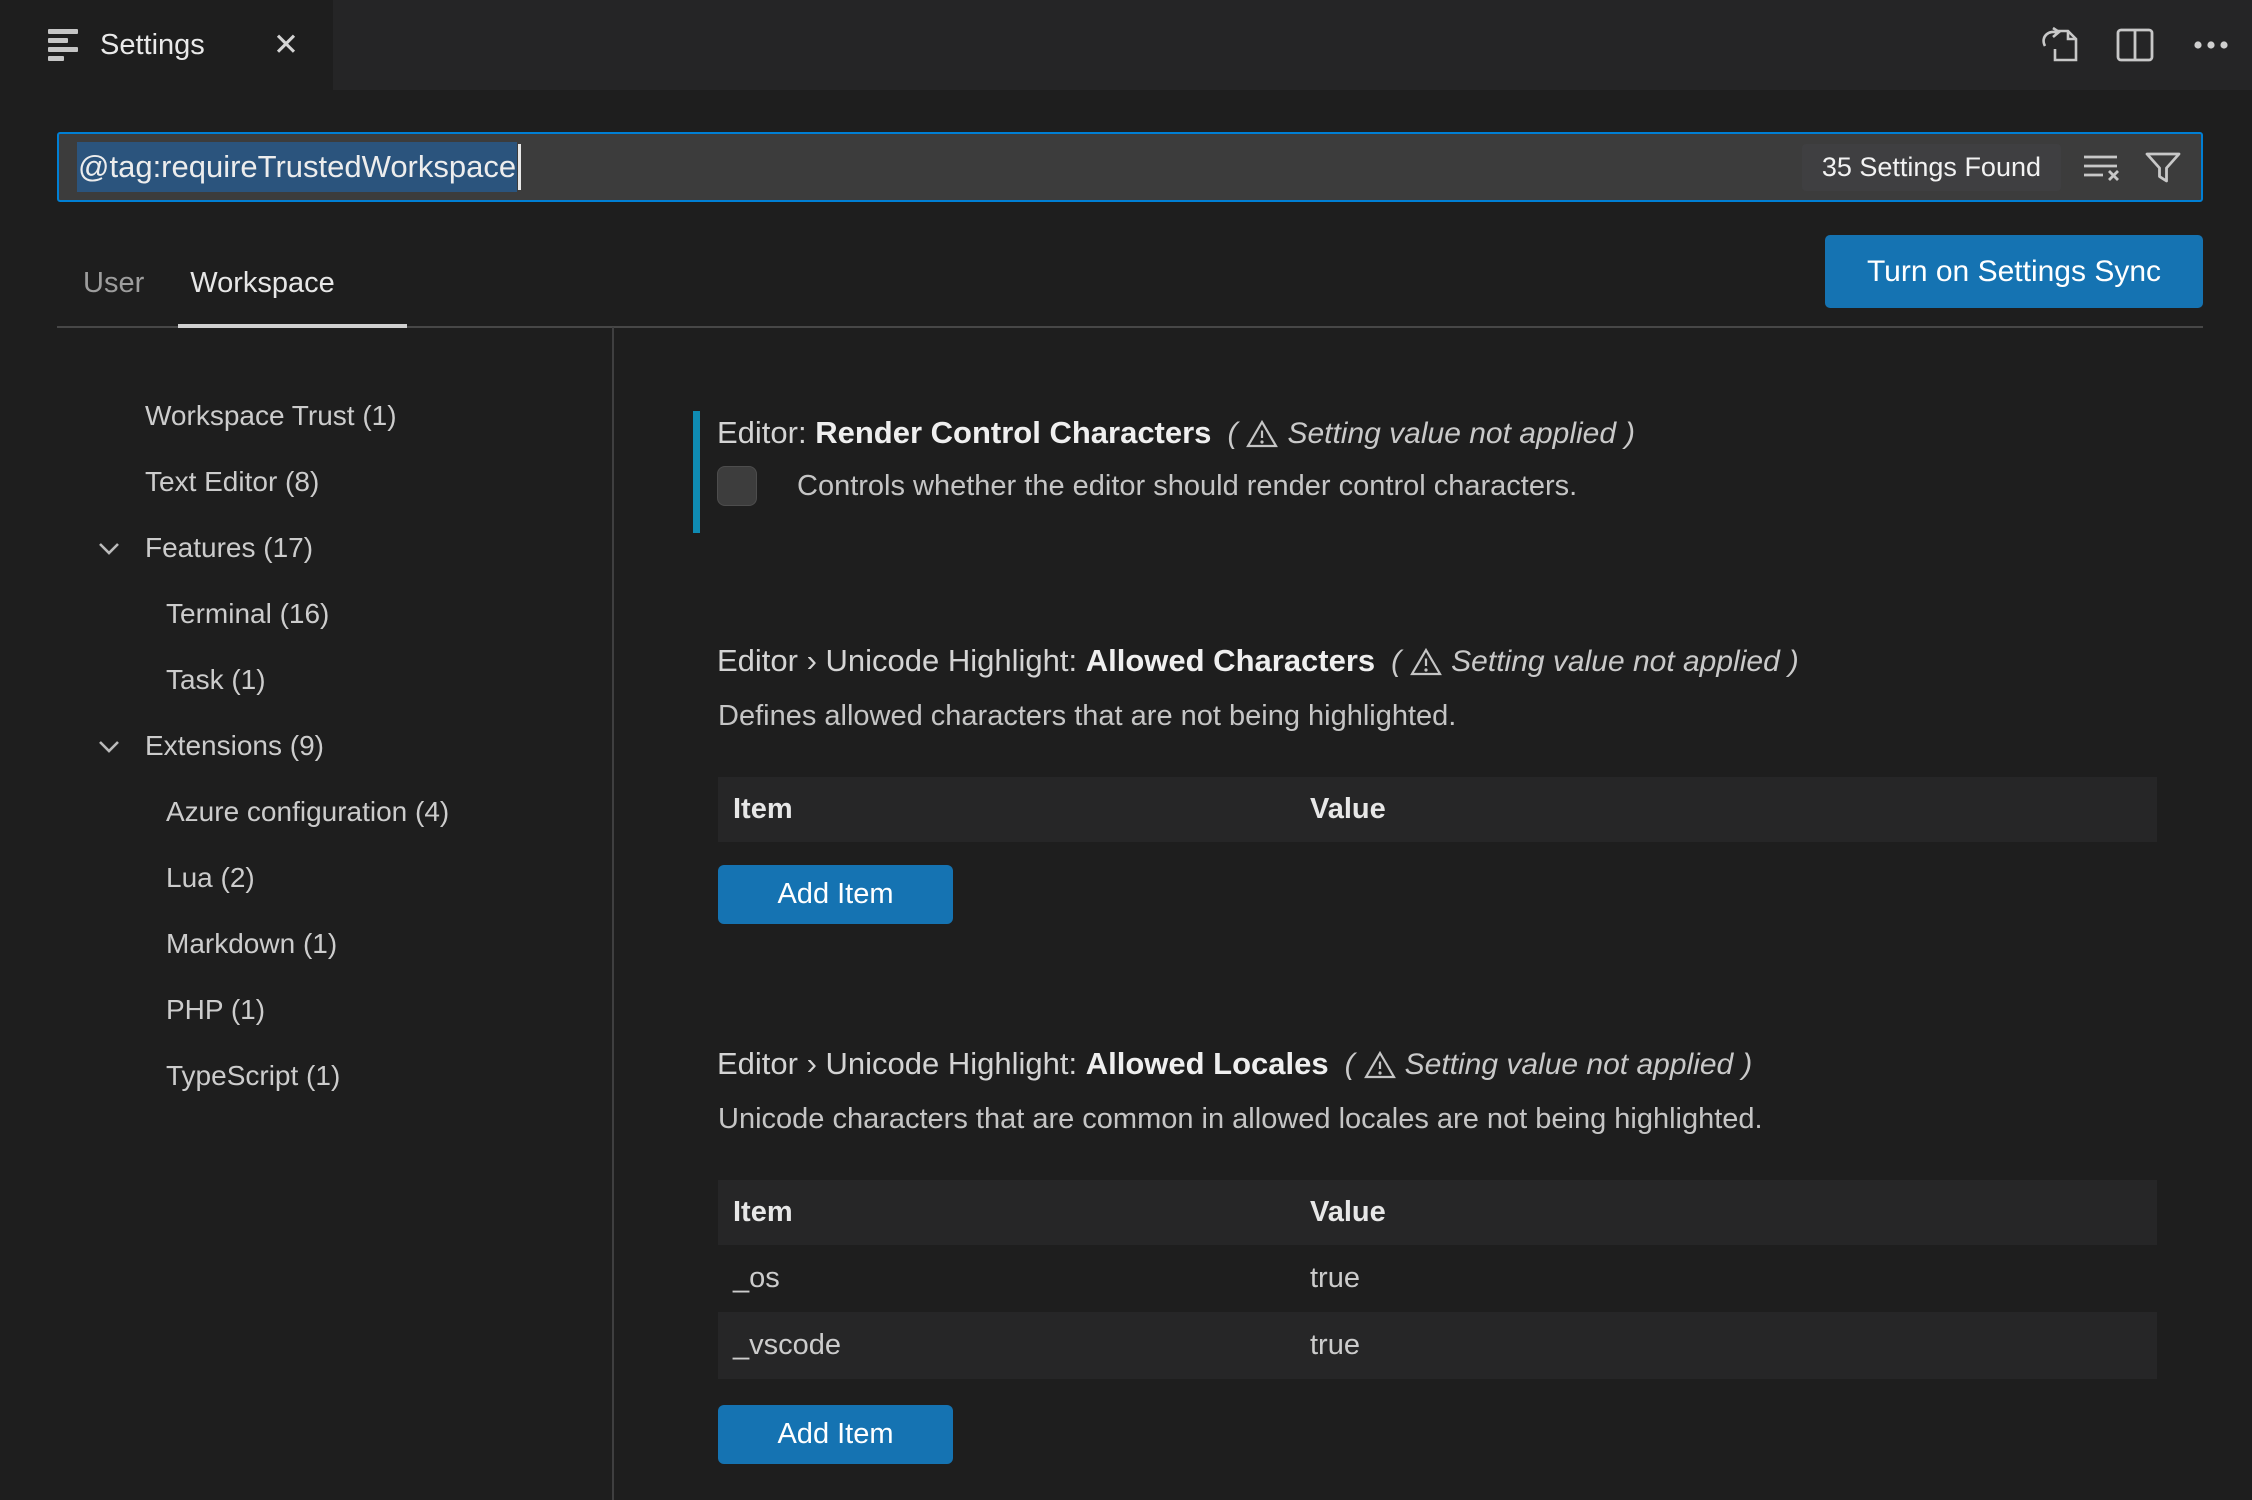 The height and width of the screenshot is (1500, 2252). Describe the element at coordinates (333, 680) in the screenshot. I see `toc-item-task: Task (1)` at that location.